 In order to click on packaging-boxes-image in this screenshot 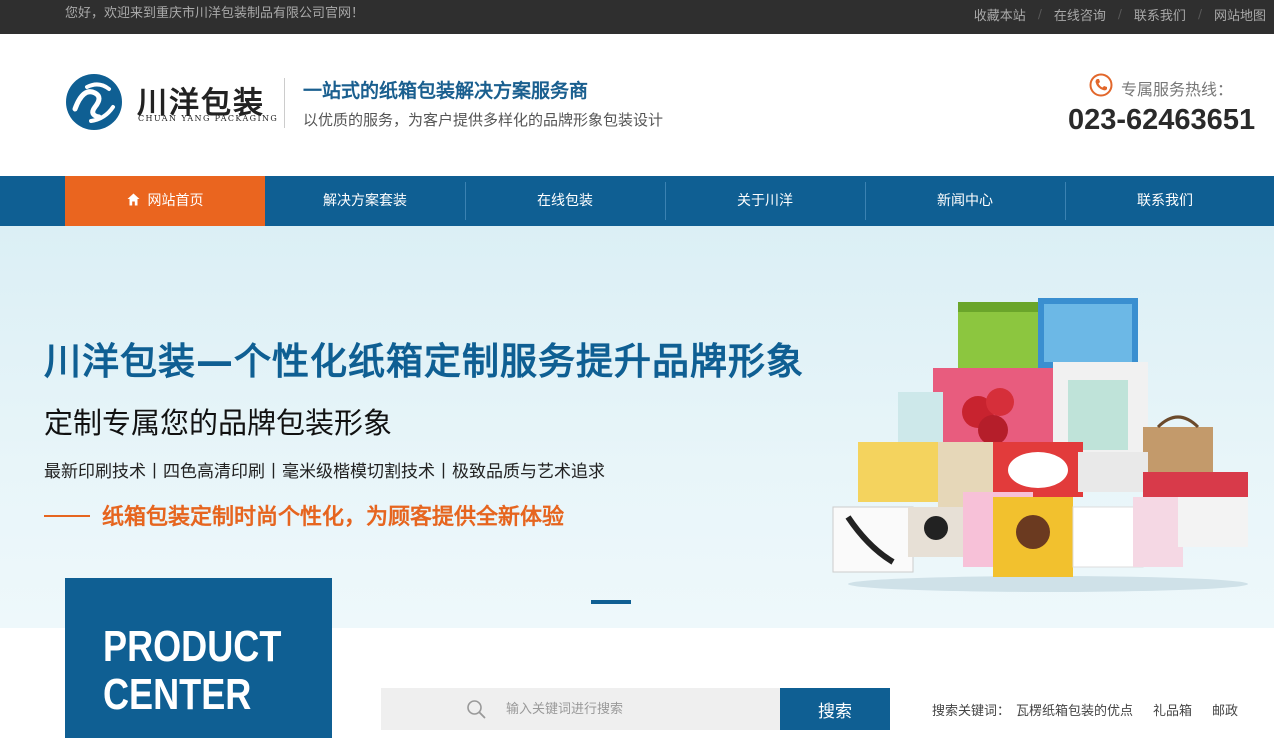, I will do `click(1040, 445)`.